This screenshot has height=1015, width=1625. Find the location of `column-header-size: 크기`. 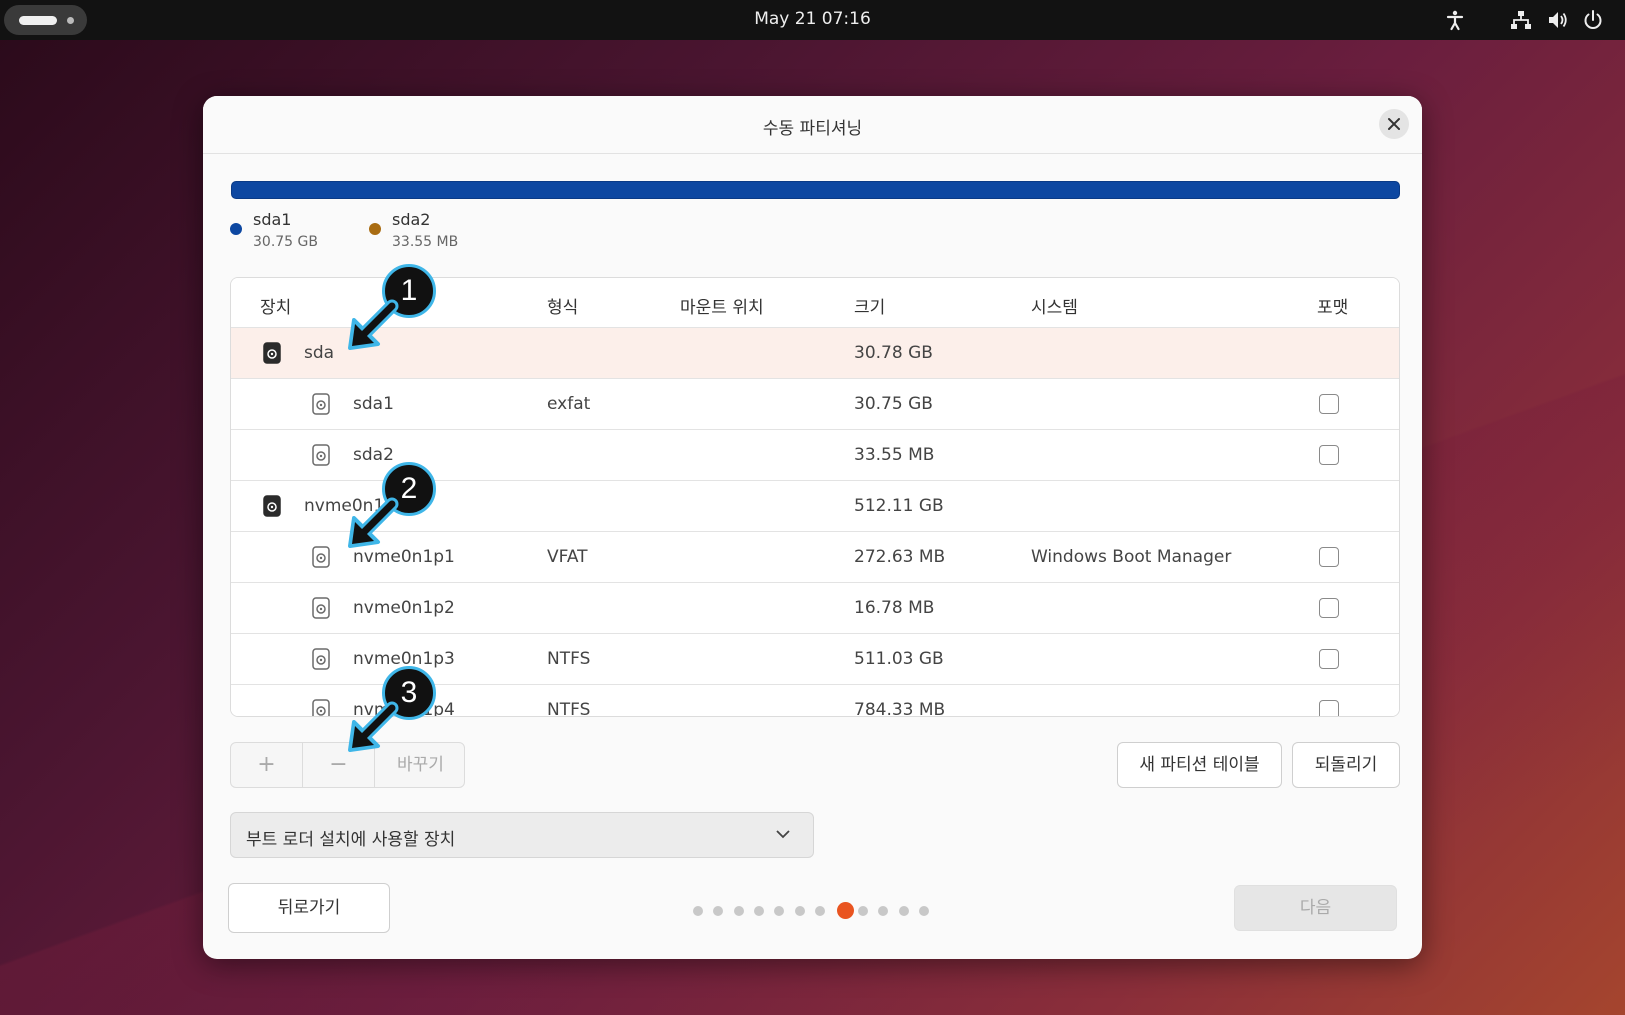

column-header-size: 크기 is located at coordinates (869, 305).